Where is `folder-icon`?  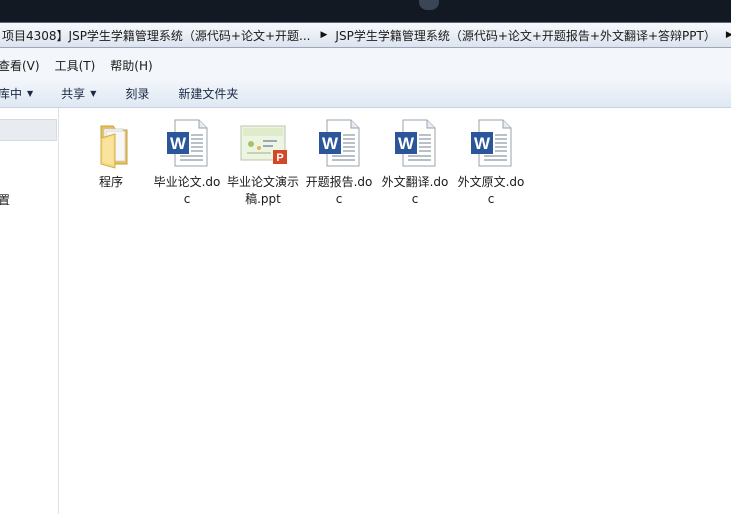
folder-icon is located at coordinates (111, 144).